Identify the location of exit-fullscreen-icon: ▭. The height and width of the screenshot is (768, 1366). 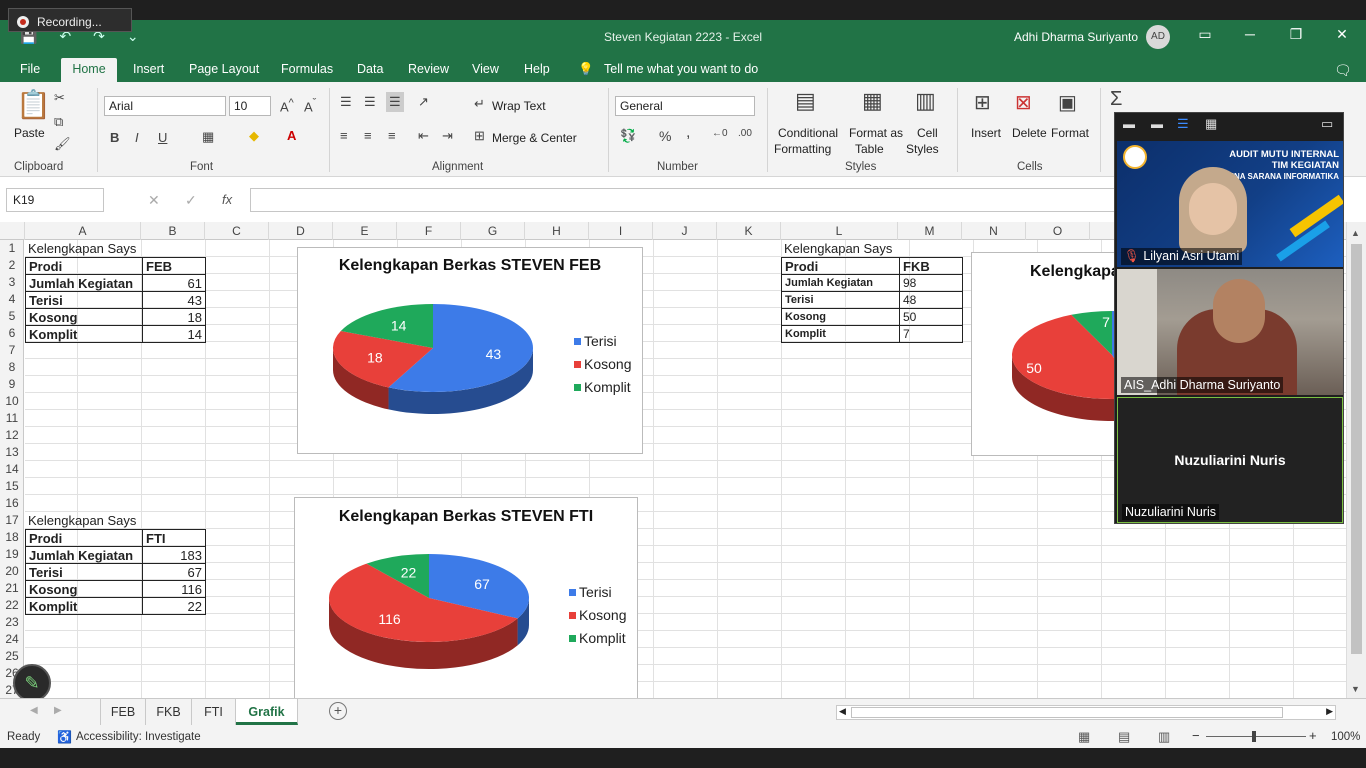
(1327, 124).